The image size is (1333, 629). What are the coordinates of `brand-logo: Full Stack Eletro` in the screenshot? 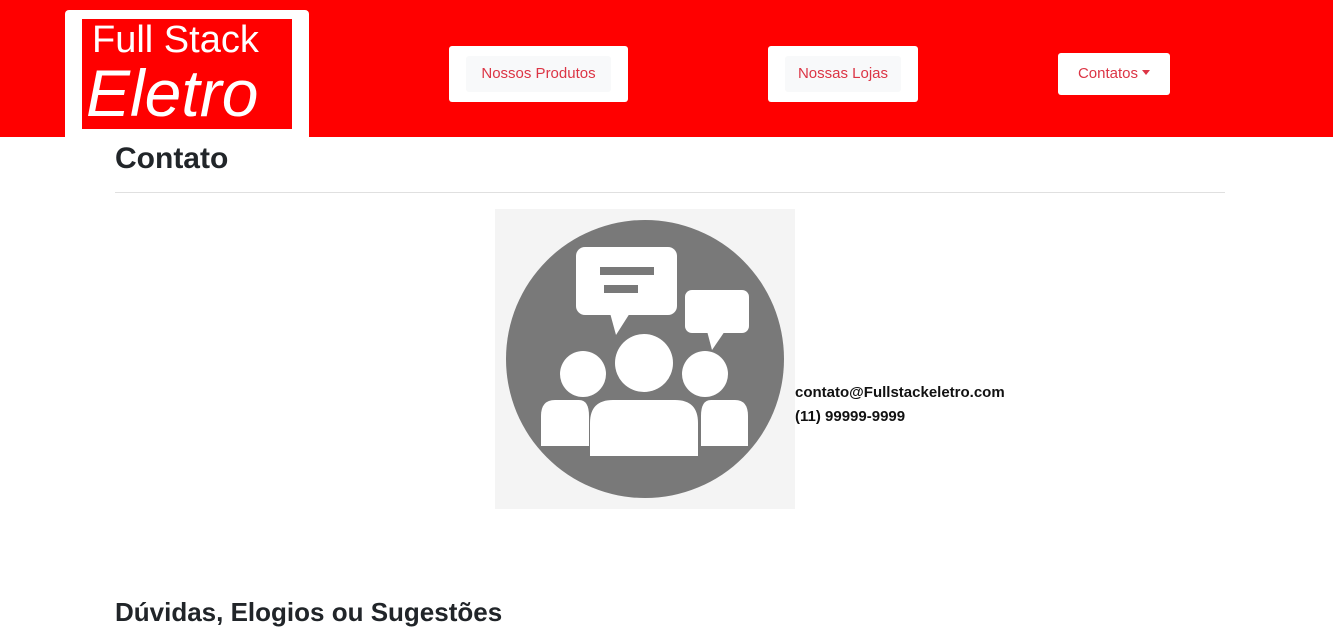 It's located at (187, 74).